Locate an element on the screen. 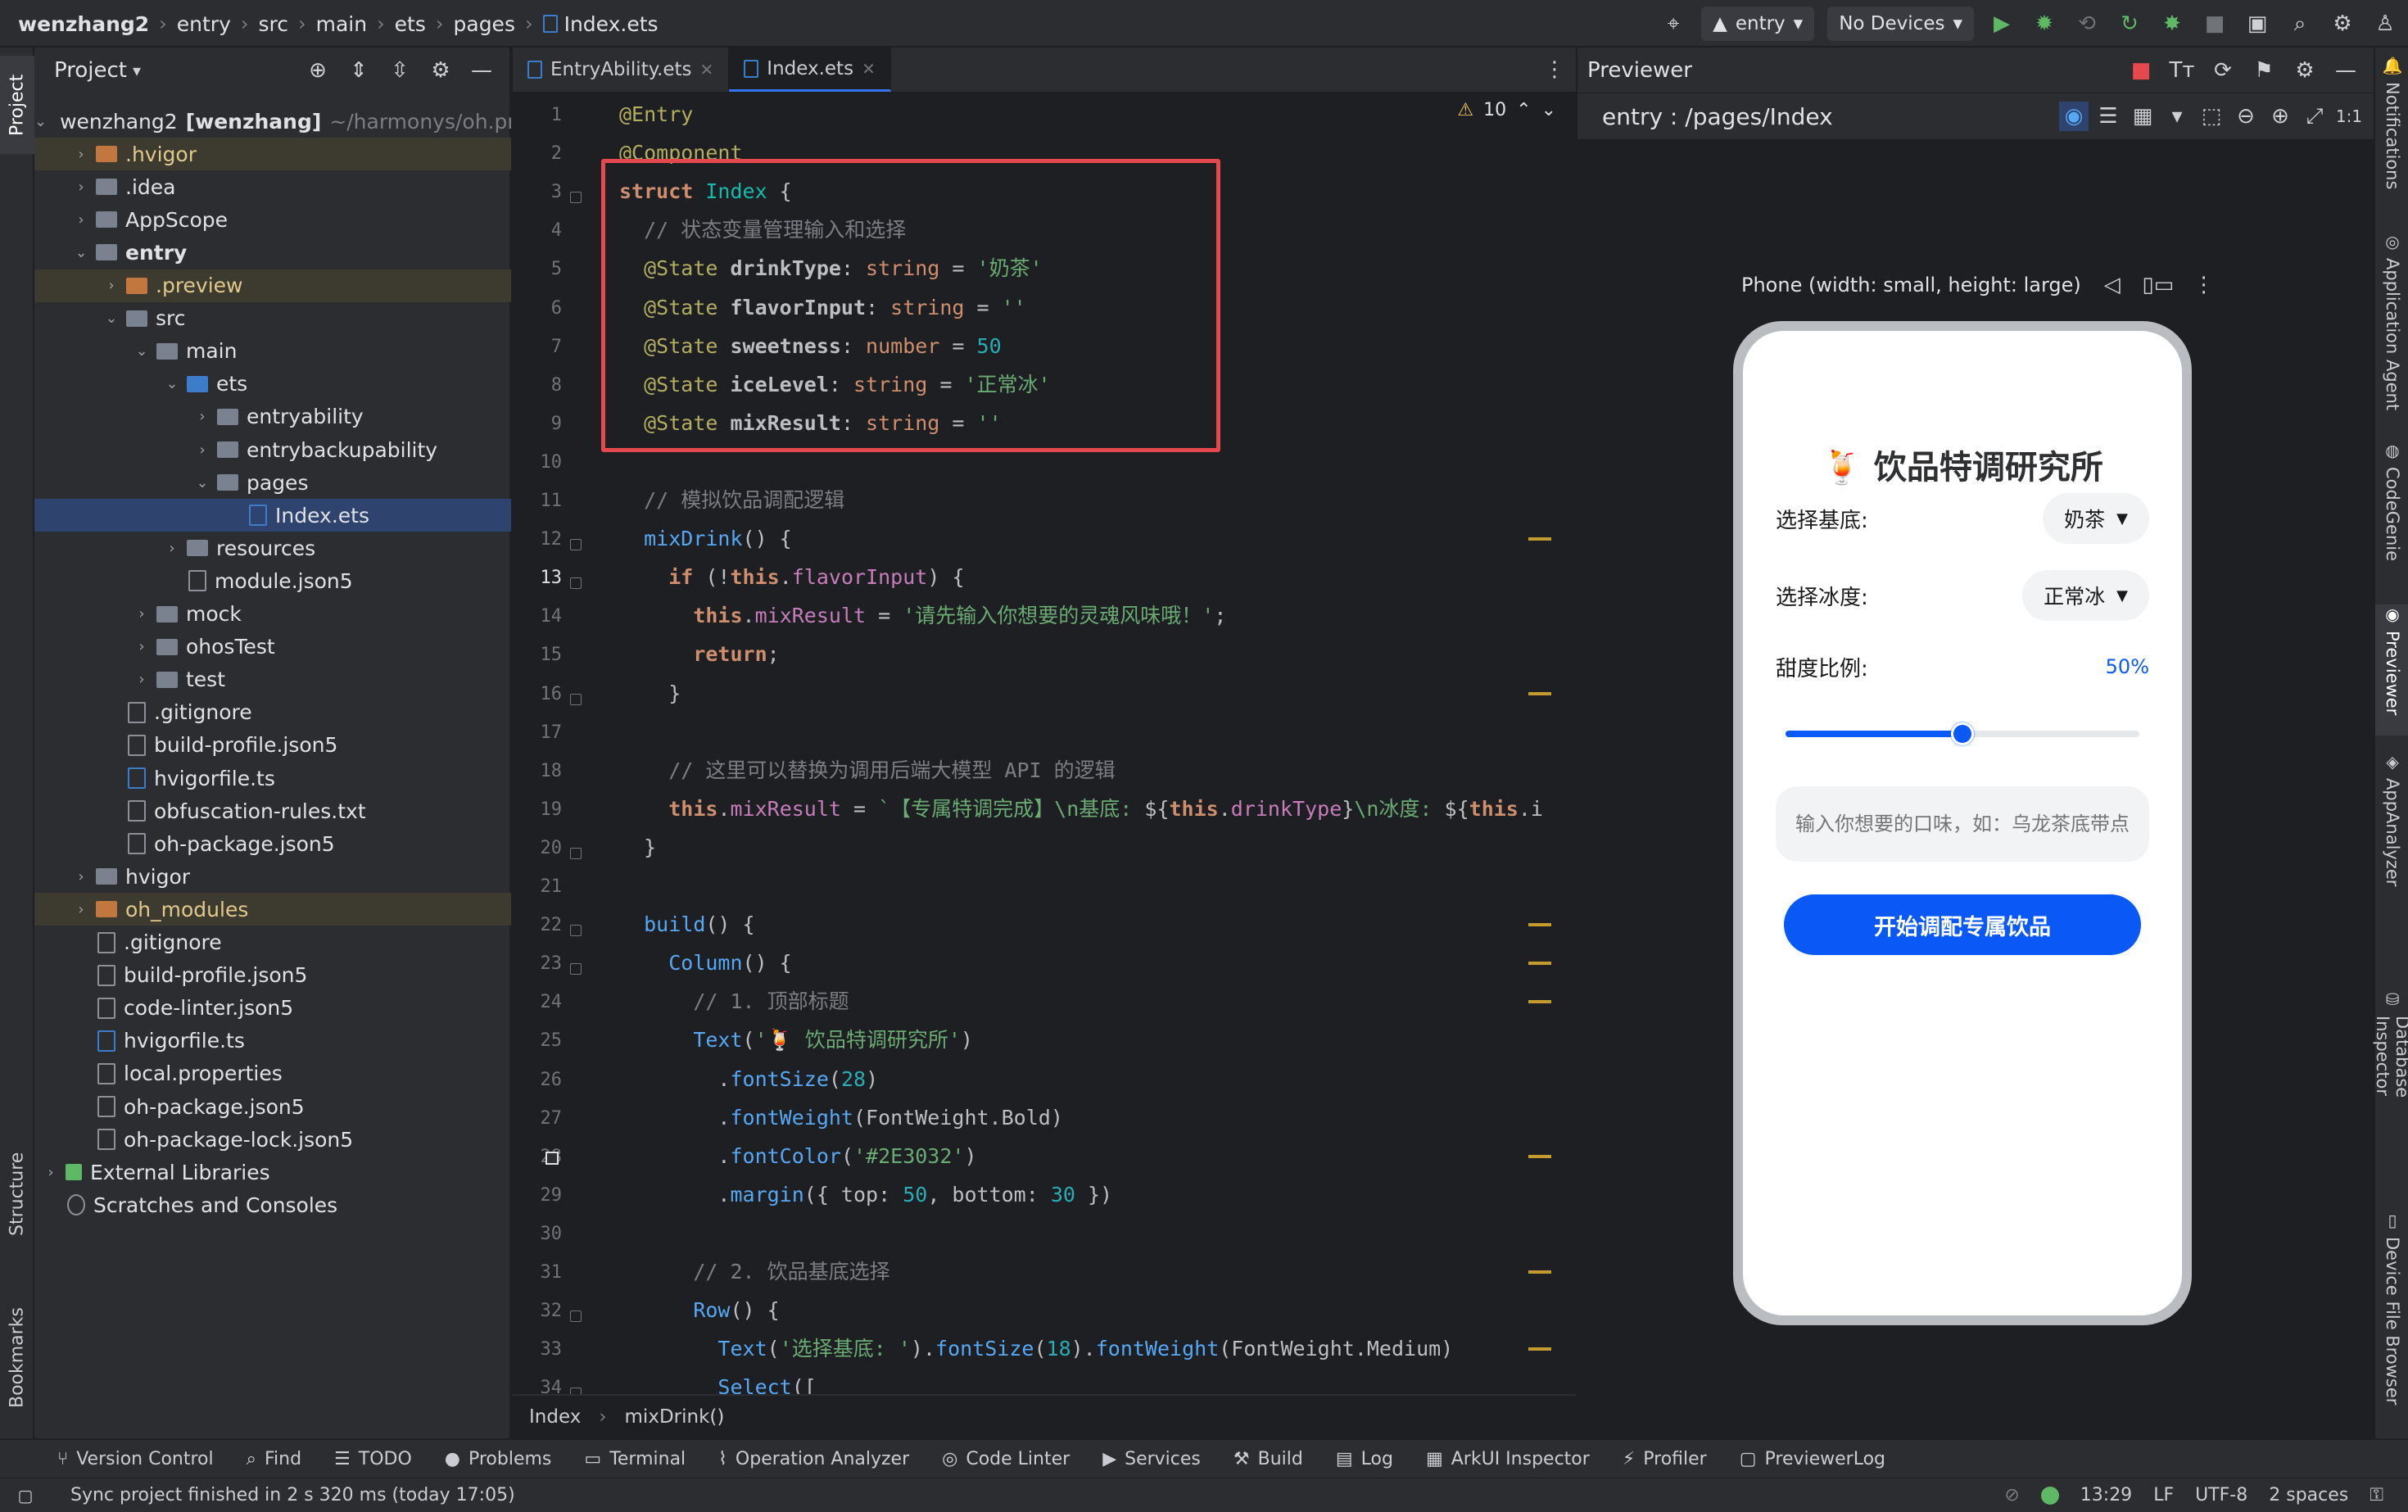 This screenshot has width=2408, height=1512. layout-toggle-icon: ▢ is located at coordinates (25, 1496).